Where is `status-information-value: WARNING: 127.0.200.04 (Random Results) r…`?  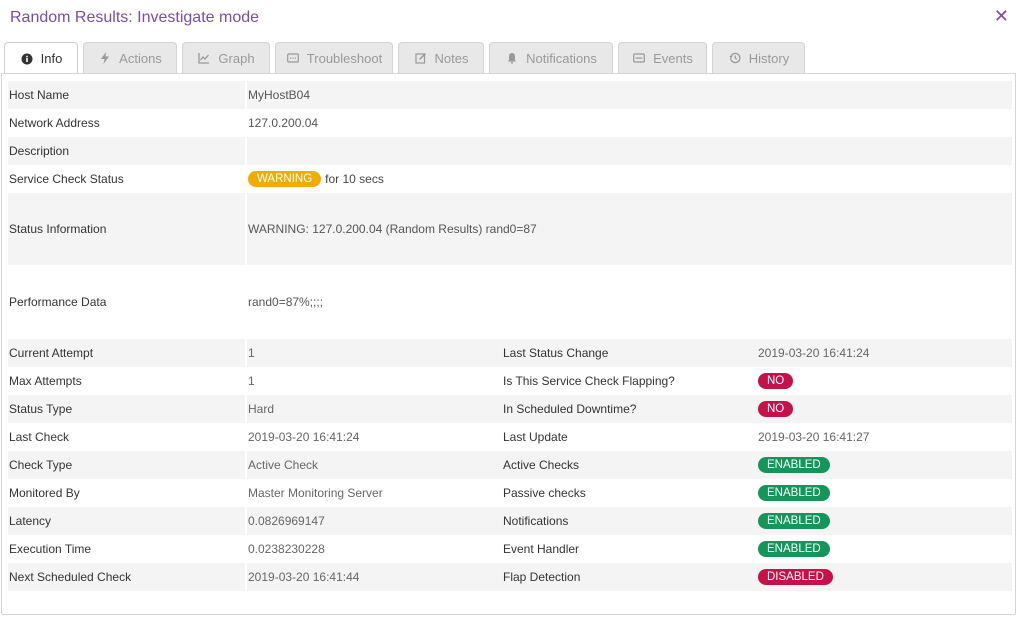 status-information-value: WARNING: 127.0.200.04 (Random Results) r… is located at coordinates (392, 229).